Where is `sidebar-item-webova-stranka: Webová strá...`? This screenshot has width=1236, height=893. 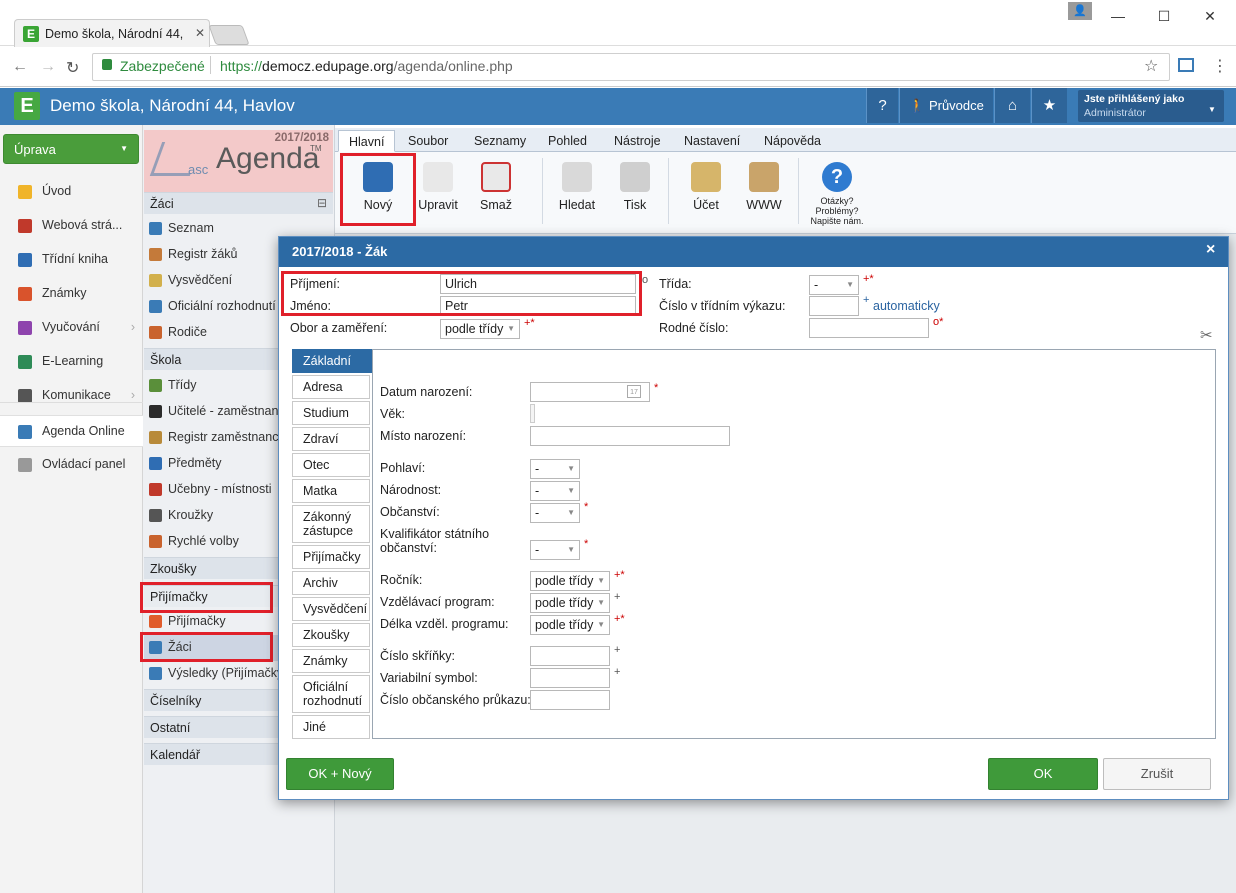 sidebar-item-webova-stranka: Webová strá... is located at coordinates (71, 226).